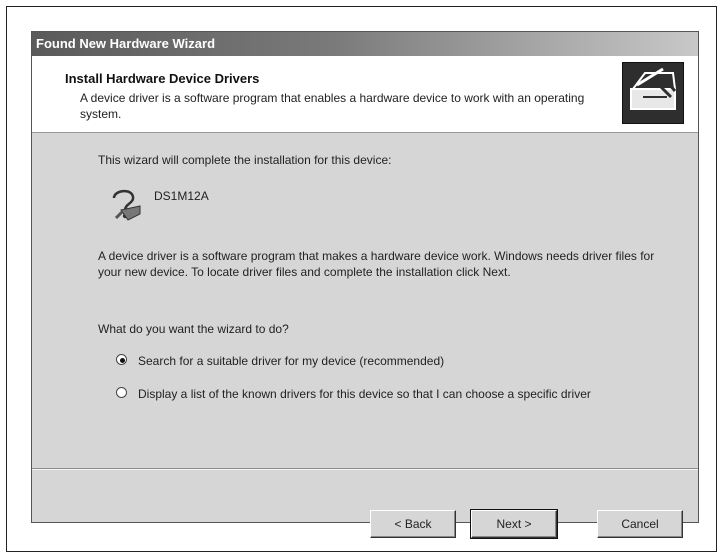 Image resolution: width=725 pixels, height=558 pixels. What do you see at coordinates (514, 524) in the screenshot?
I see `next-button: Next >` at bounding box center [514, 524].